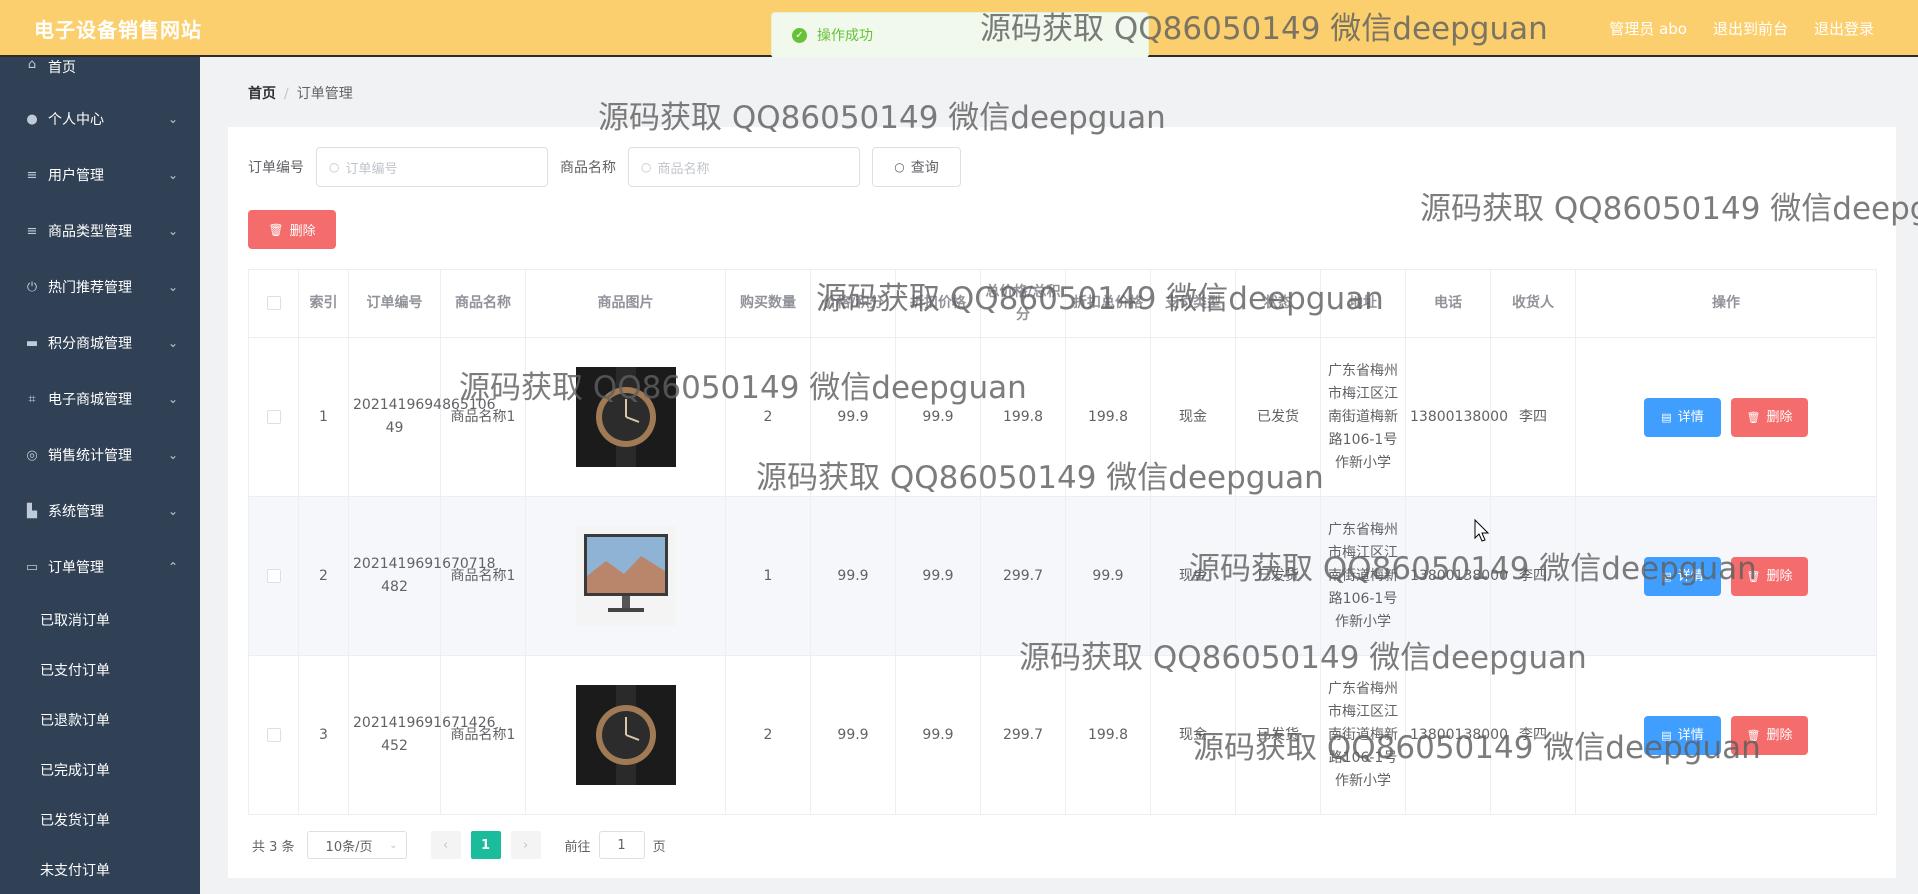  What do you see at coordinates (300, 93) in the screenshot?
I see `breadcrumb: 首页 / 订单管理` at bounding box center [300, 93].